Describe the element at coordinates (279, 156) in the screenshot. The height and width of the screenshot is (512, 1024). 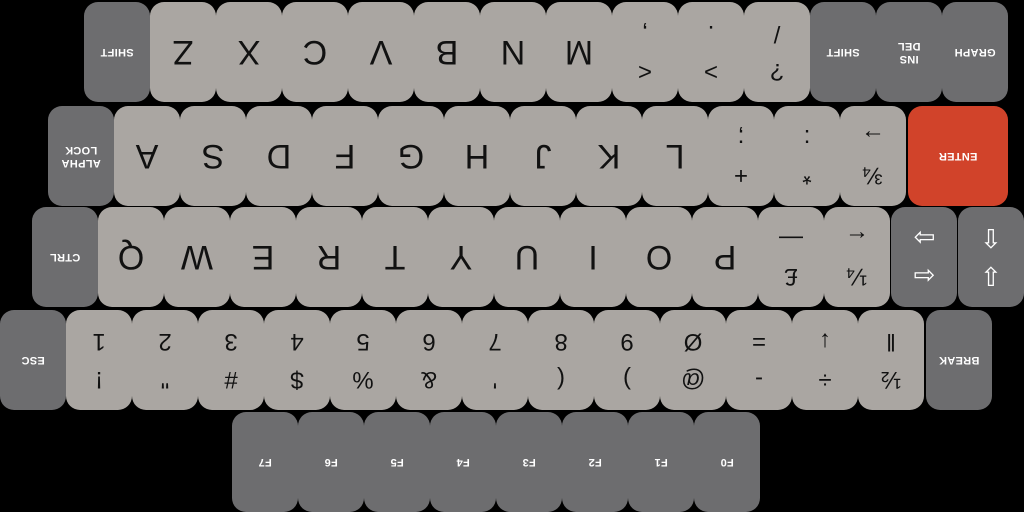
I see `key-d: D` at that location.